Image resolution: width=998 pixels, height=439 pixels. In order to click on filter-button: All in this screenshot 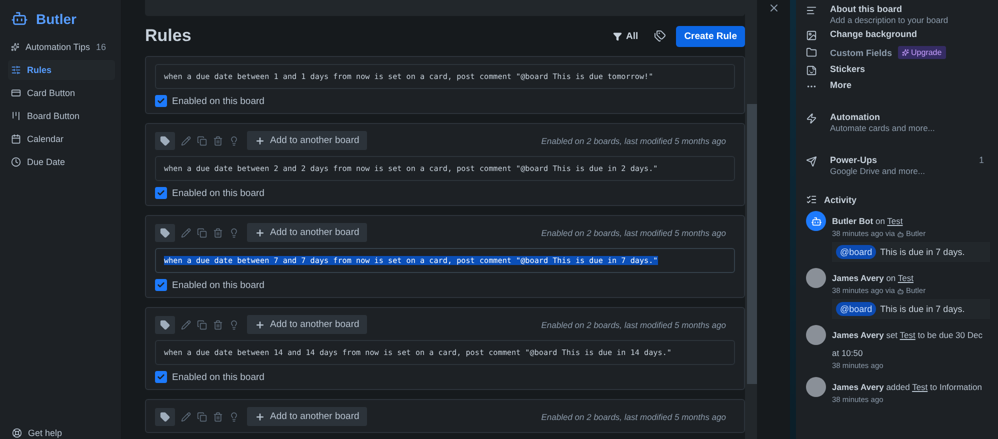, I will do `click(625, 36)`.